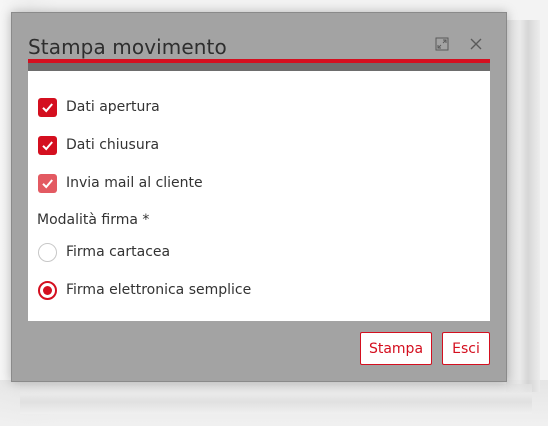 This screenshot has height=426, width=548. I want to click on dialog-title: Stampa movimento, so click(127, 47).